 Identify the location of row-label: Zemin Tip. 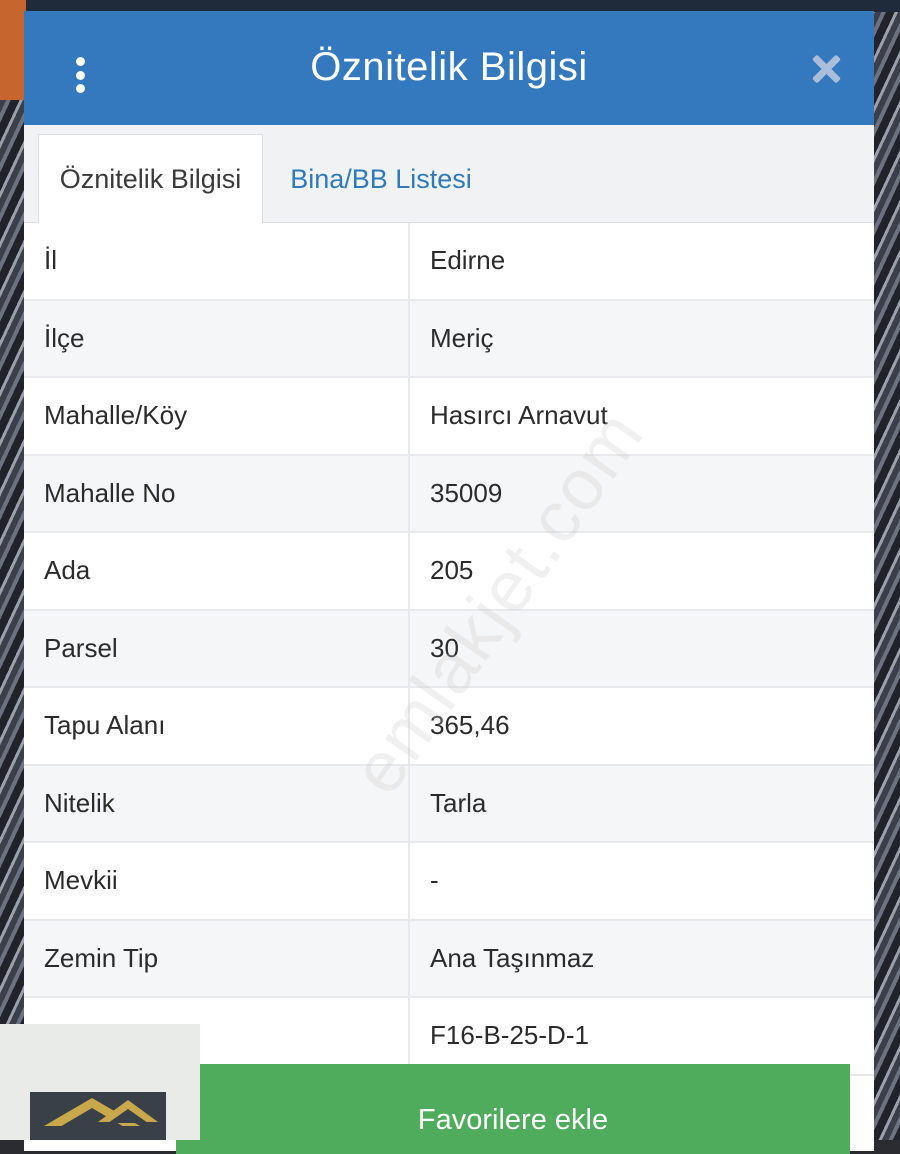
(217, 959).